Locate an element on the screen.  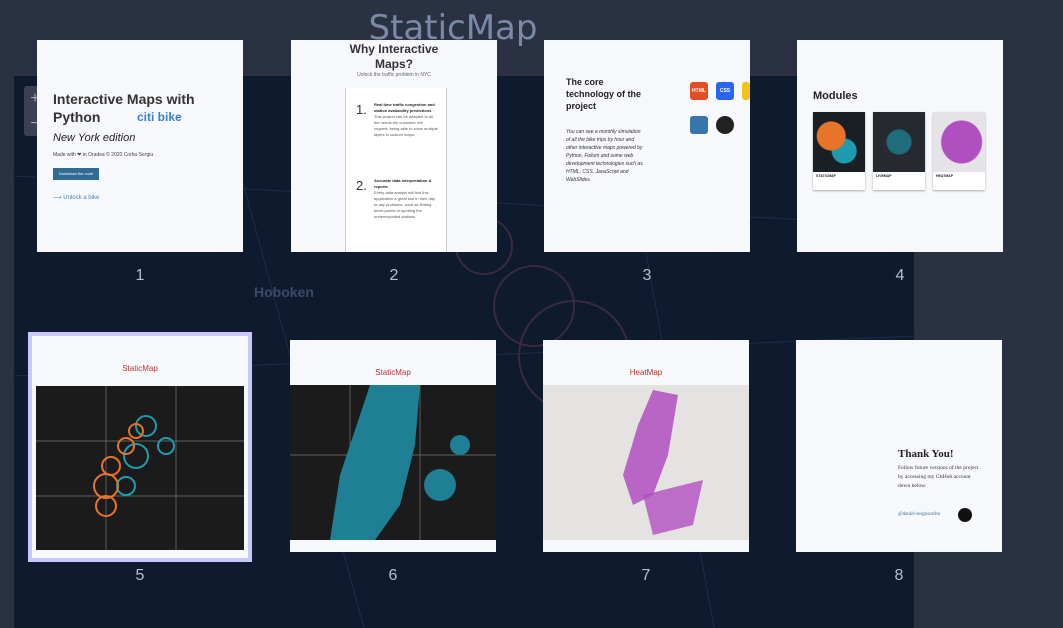
slide-title: Modules is located at coordinates (835, 96).